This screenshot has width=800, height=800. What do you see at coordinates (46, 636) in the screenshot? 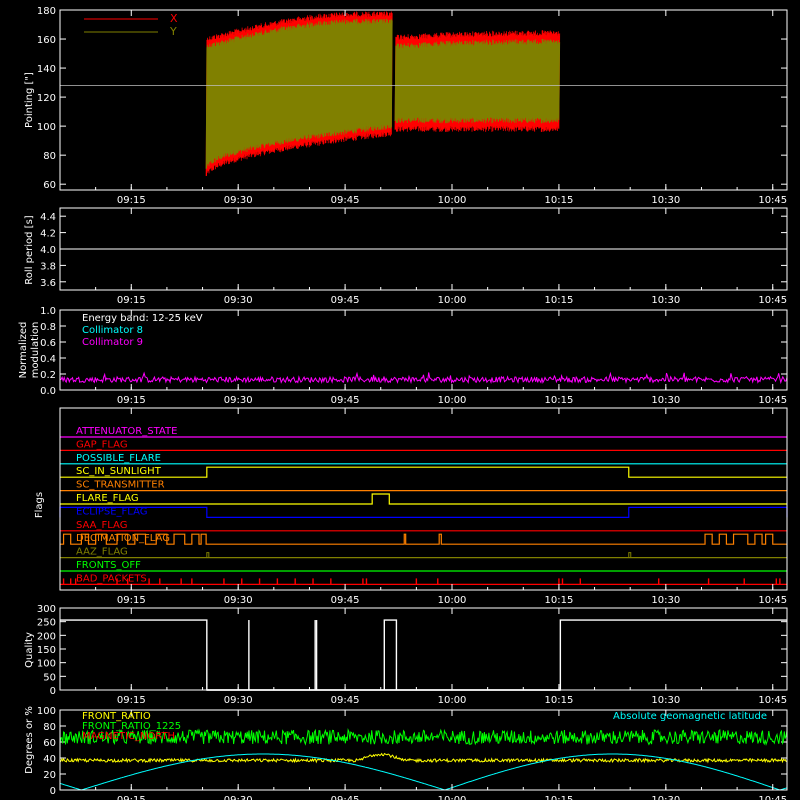
I see `quality-ytick-label: 200` at bounding box center [46, 636].